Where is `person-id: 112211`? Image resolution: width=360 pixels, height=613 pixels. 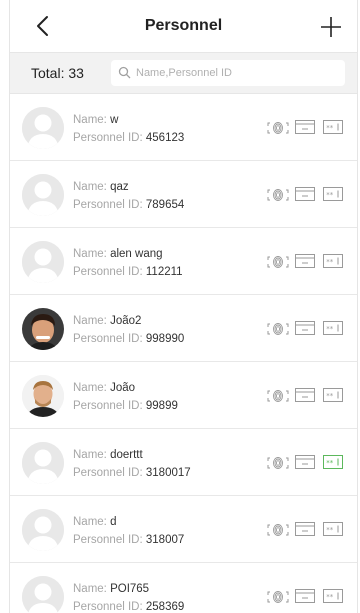
person-id: 112211 is located at coordinates (164, 272).